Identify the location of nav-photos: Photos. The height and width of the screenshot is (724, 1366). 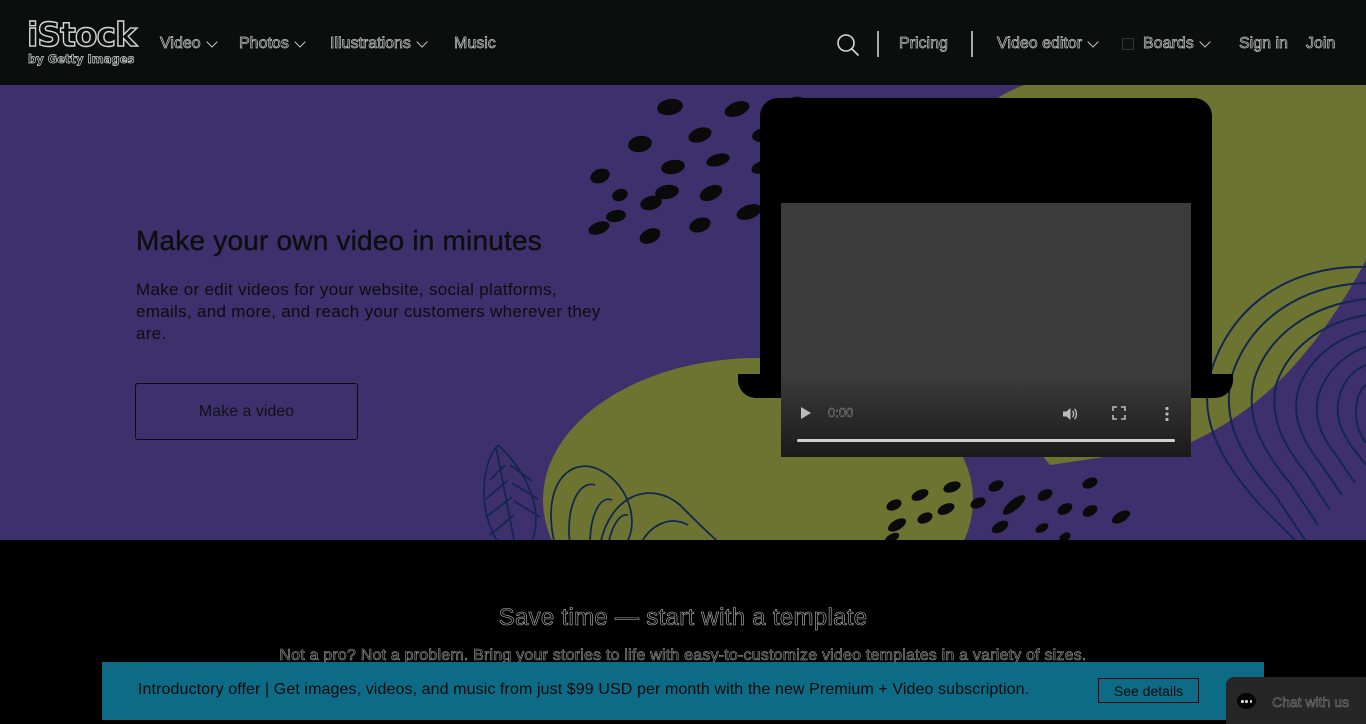
(272, 44).